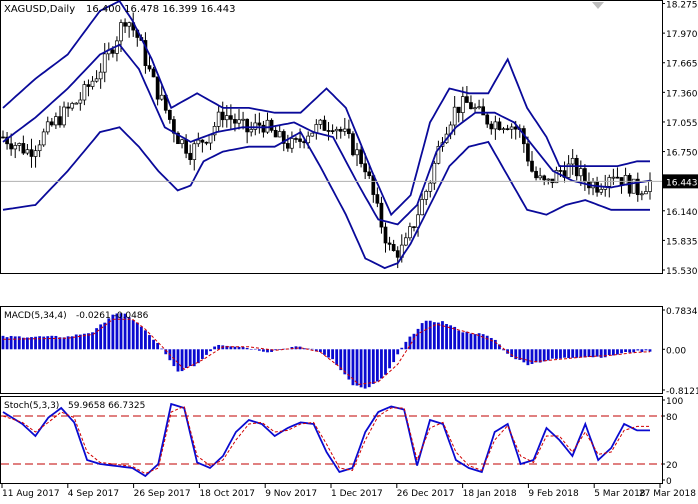 The width and height of the screenshot is (698, 504). I want to click on price-tick-label: 17.665, so click(682, 65).